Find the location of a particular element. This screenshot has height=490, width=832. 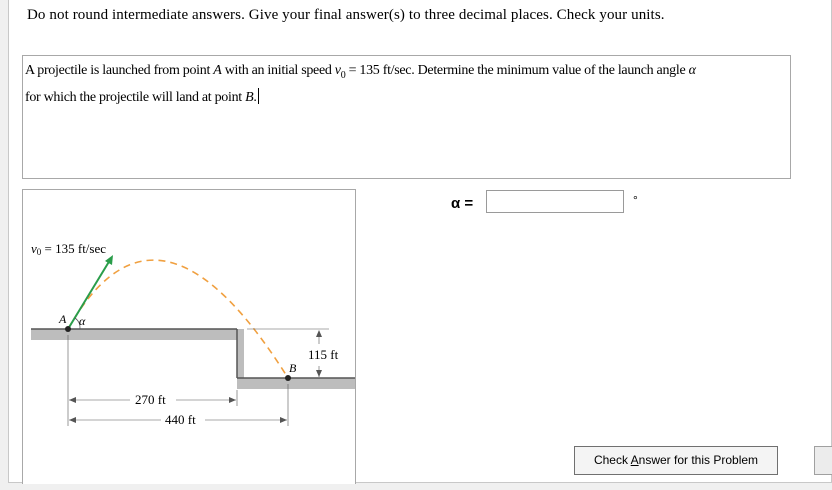

upper-ground is located at coordinates (135, 334).